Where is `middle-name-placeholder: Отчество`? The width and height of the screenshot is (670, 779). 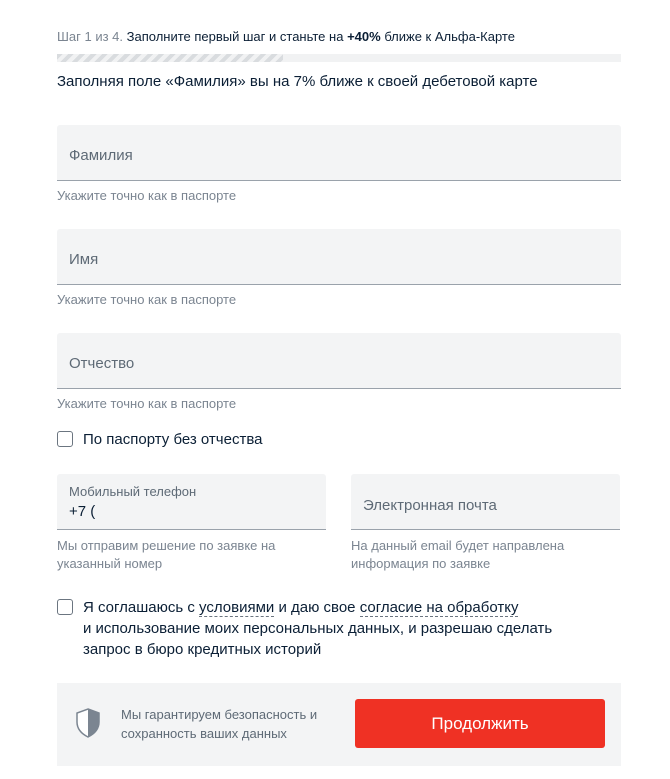 middle-name-placeholder: Отчество is located at coordinates (102, 363).